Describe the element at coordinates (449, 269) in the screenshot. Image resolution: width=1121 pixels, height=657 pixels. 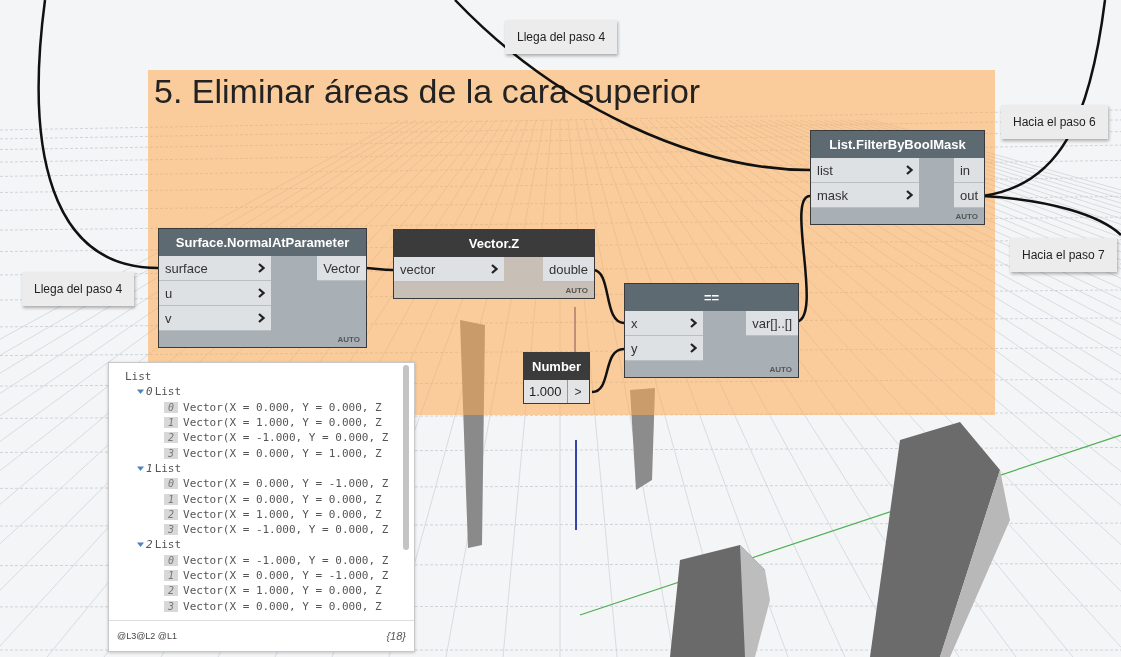
I see `input-port: vector` at that location.